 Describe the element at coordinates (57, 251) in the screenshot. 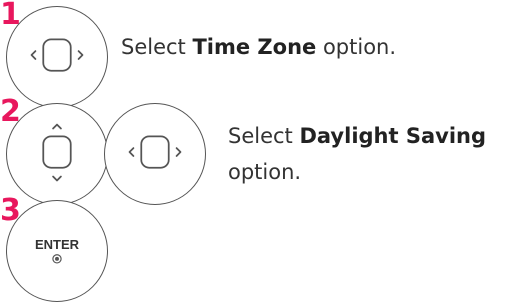

I see `enter-button-icon: ENTER` at that location.